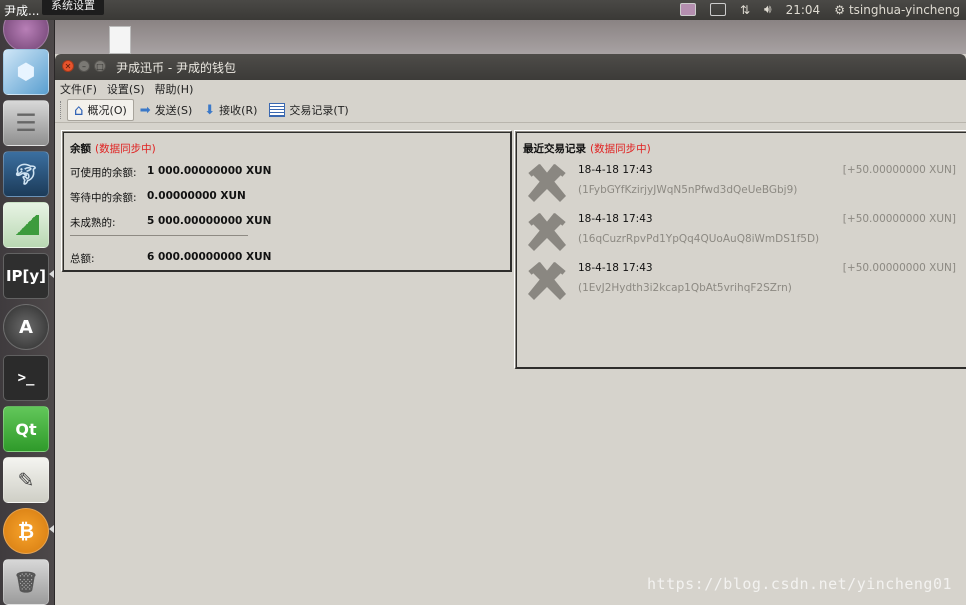 This screenshot has height=605, width=966. I want to click on tab-transactions: 交易记录(T), so click(308, 110).